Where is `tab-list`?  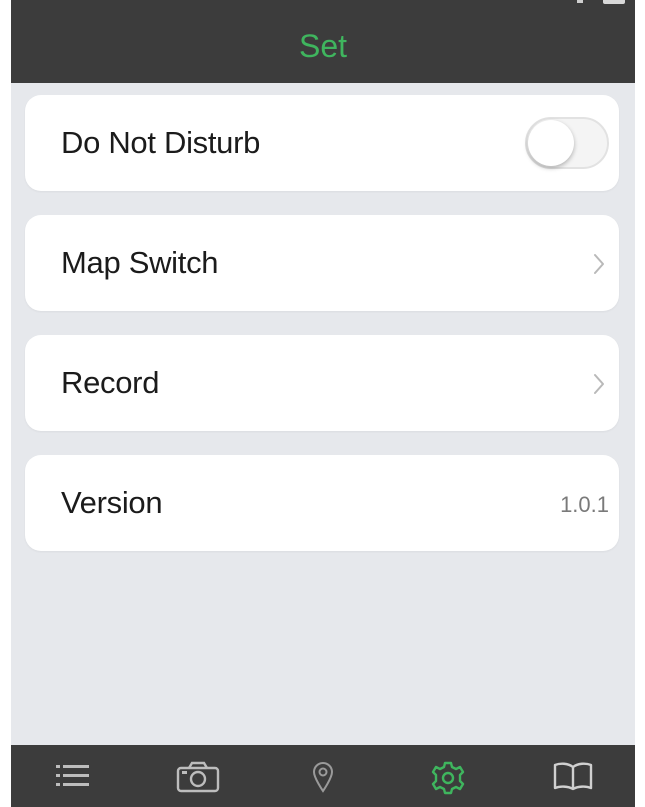
tab-list is located at coordinates (73, 776).